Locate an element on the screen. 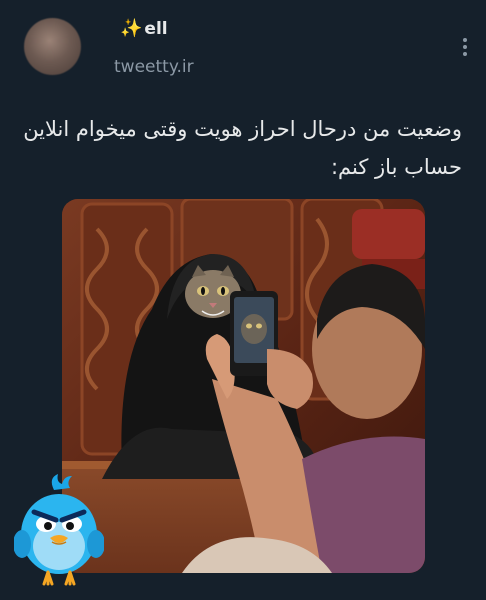 This screenshot has height=600, width=486. author-name-row: ✨ ell is located at coordinates (144, 29).